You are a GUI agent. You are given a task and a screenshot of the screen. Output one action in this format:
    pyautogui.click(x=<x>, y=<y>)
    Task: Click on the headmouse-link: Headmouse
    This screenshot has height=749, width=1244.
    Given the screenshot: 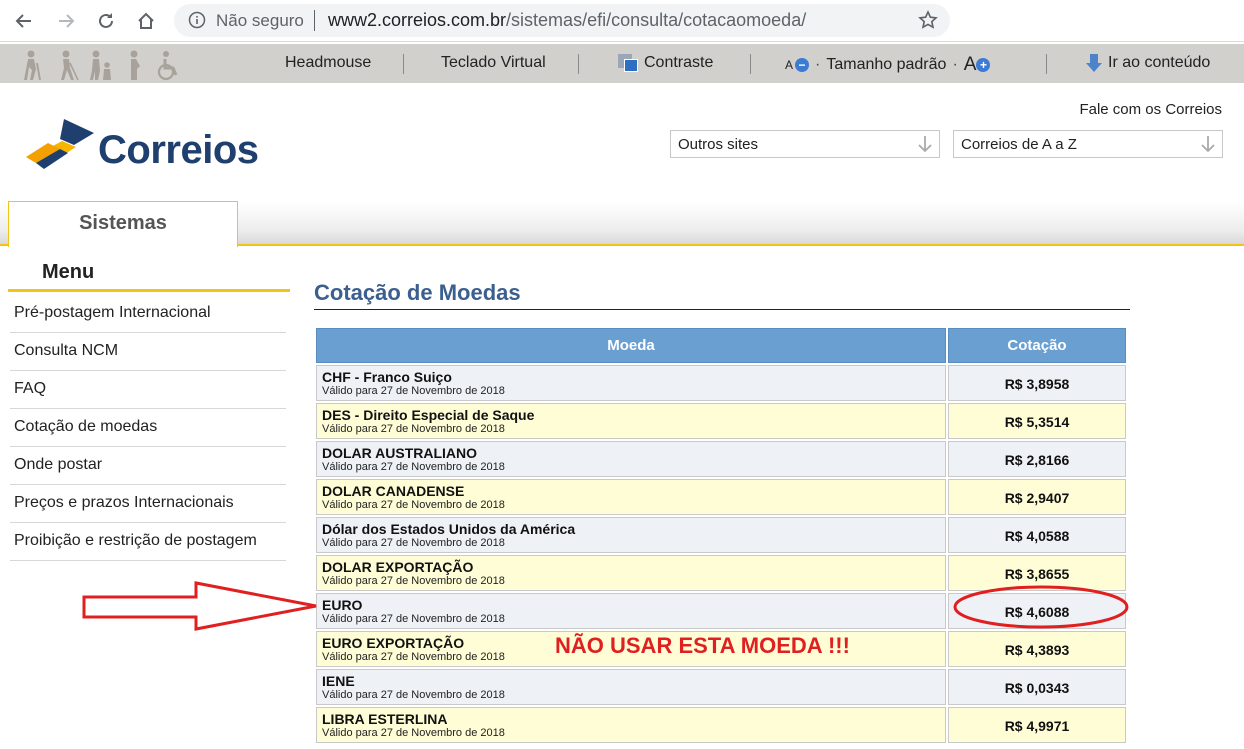 What is the action you would take?
    pyautogui.click(x=328, y=63)
    